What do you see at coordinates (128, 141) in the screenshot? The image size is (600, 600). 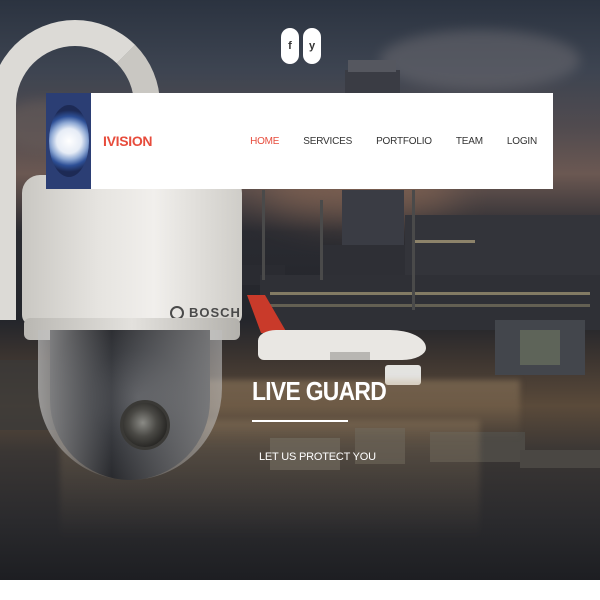 I see `brand-name: IVISION` at bounding box center [128, 141].